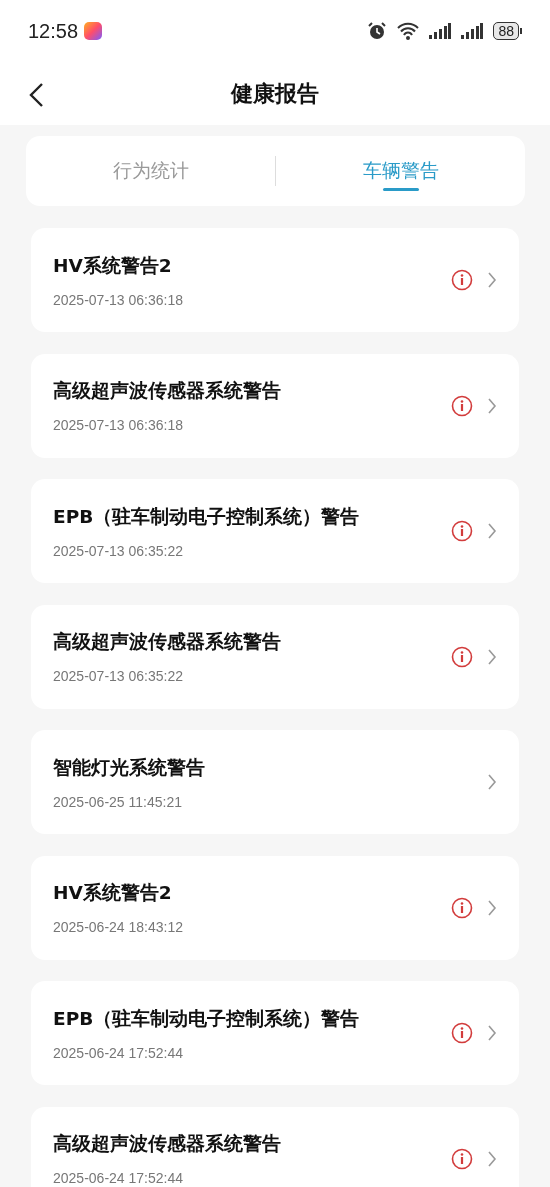 Image resolution: width=550 pixels, height=1187 pixels. What do you see at coordinates (275, 93) in the screenshot?
I see `page-title: 健康报告` at bounding box center [275, 93].